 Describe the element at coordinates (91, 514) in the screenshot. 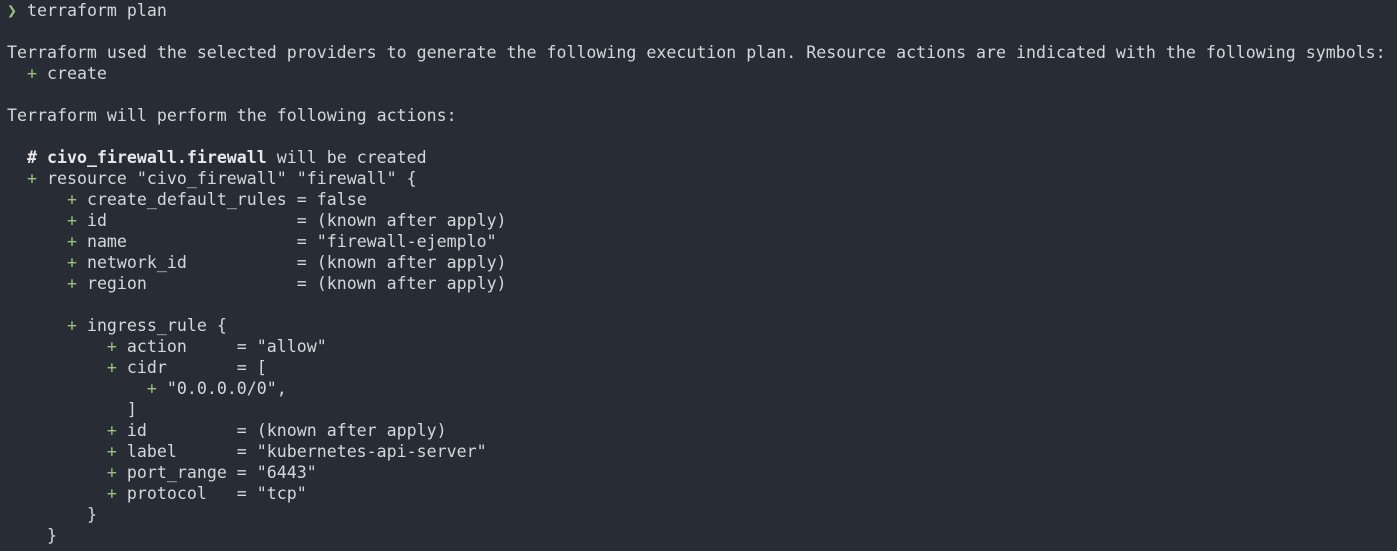

I see `ingress-rule-close: }` at that location.